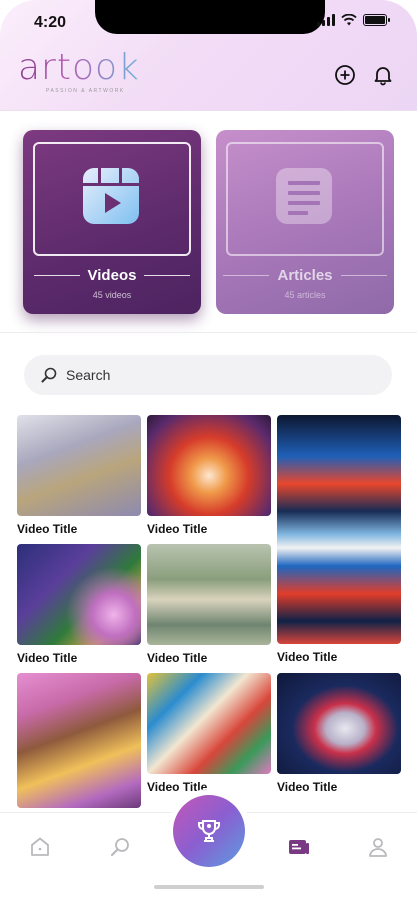 This screenshot has height=900, width=417. Describe the element at coordinates (112, 295) in the screenshot. I see `category-count: 45 videos` at that location.